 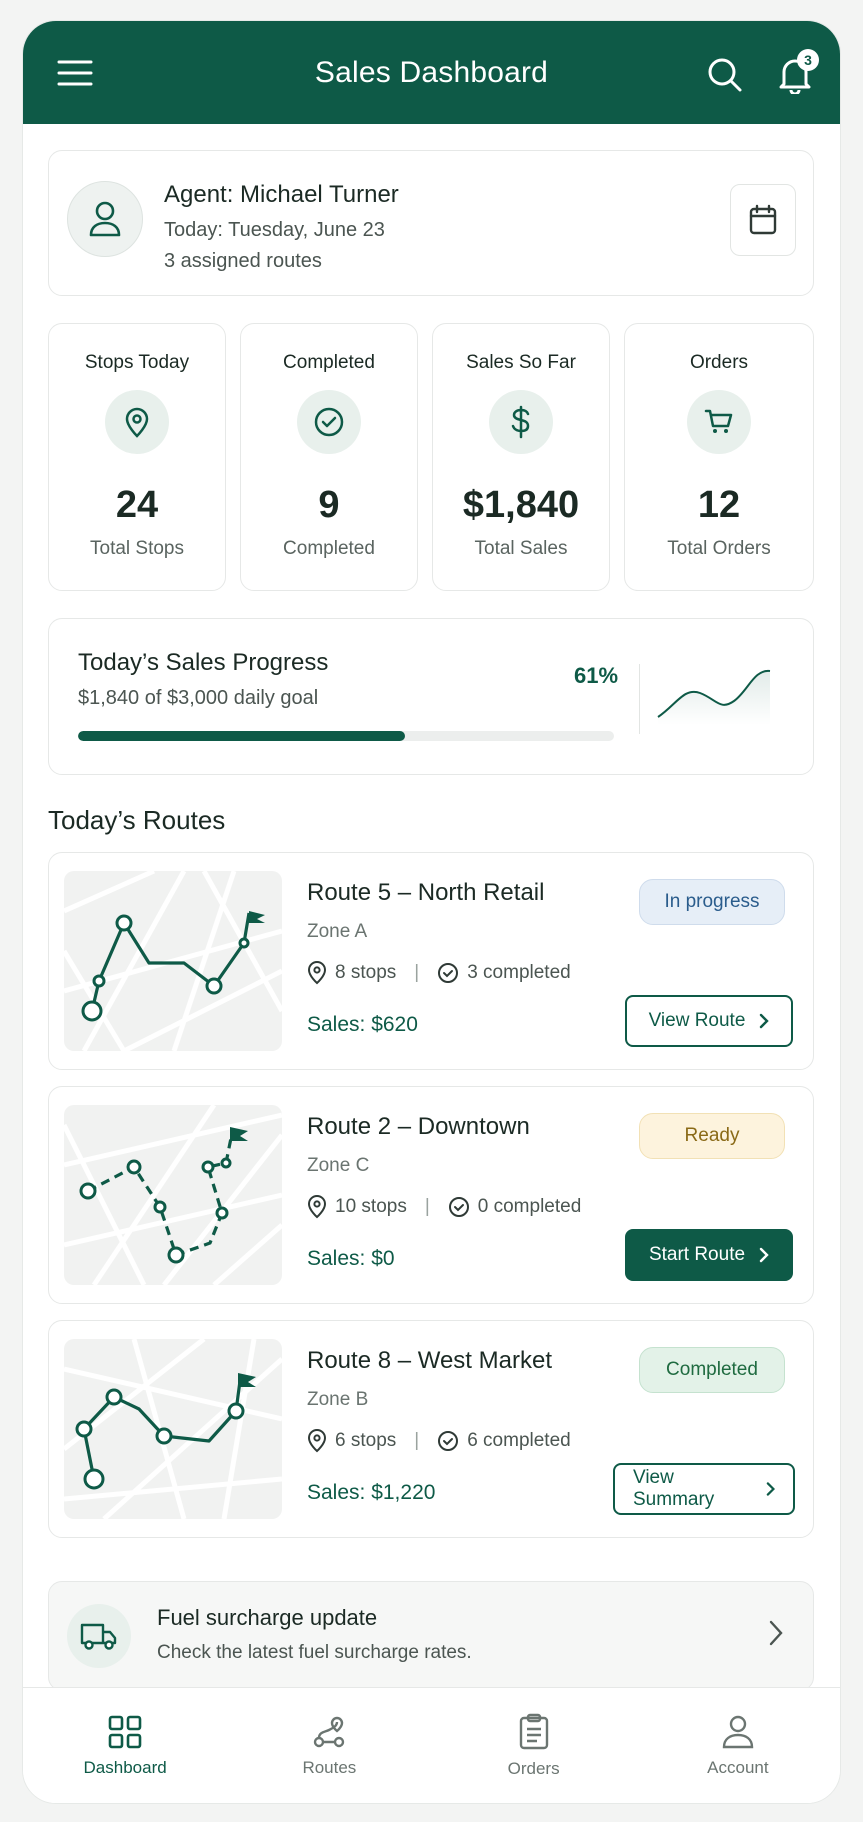 What do you see at coordinates (714, 697) in the screenshot?
I see `sparkline-chart` at bounding box center [714, 697].